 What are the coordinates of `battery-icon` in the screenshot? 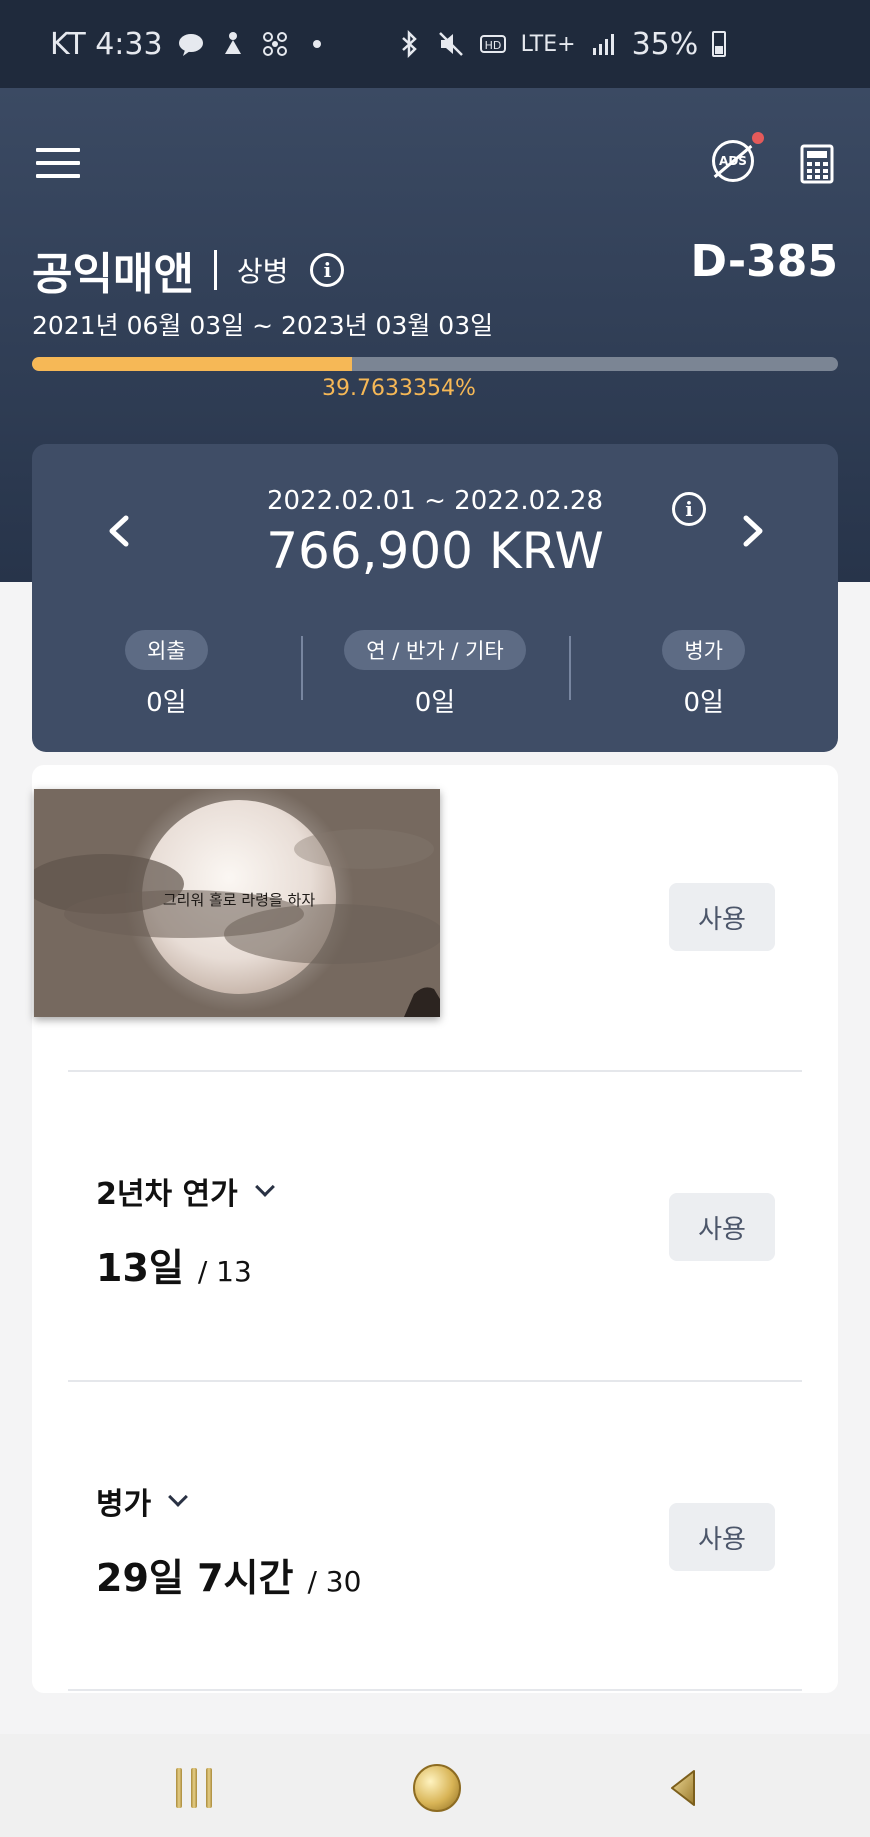 It's located at (719, 44).